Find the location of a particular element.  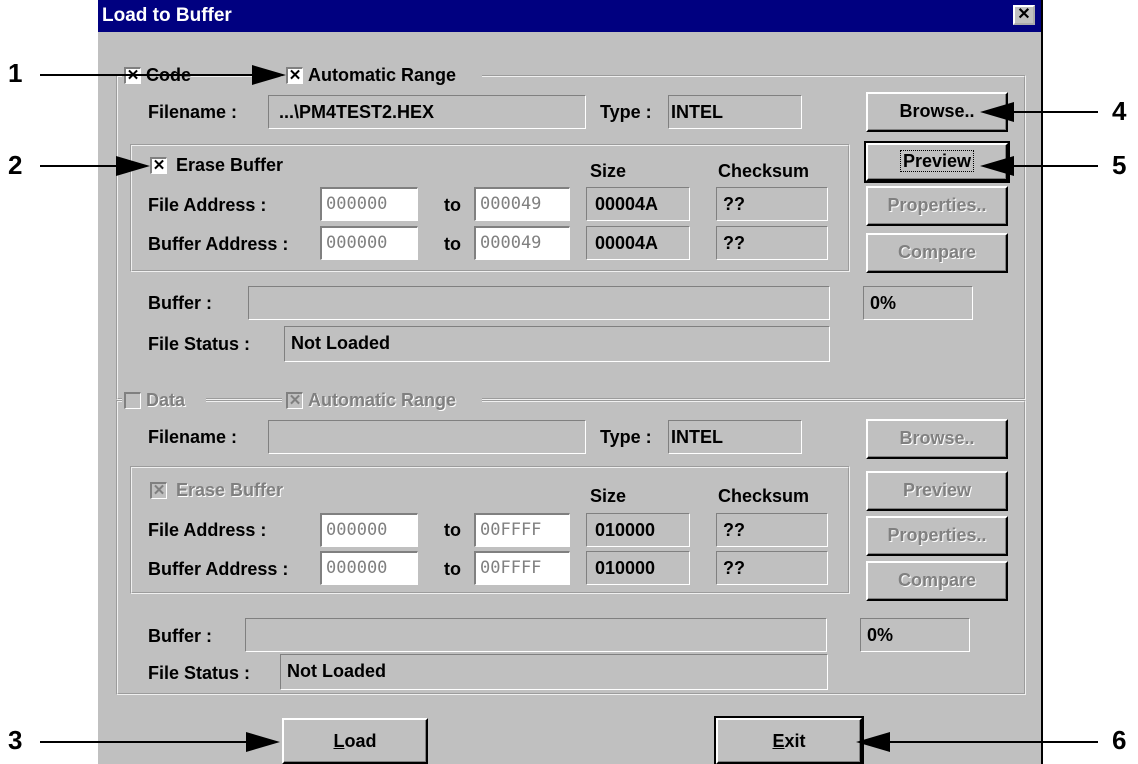

code-auto-range-checkbox: ✕ is located at coordinates (294, 75).